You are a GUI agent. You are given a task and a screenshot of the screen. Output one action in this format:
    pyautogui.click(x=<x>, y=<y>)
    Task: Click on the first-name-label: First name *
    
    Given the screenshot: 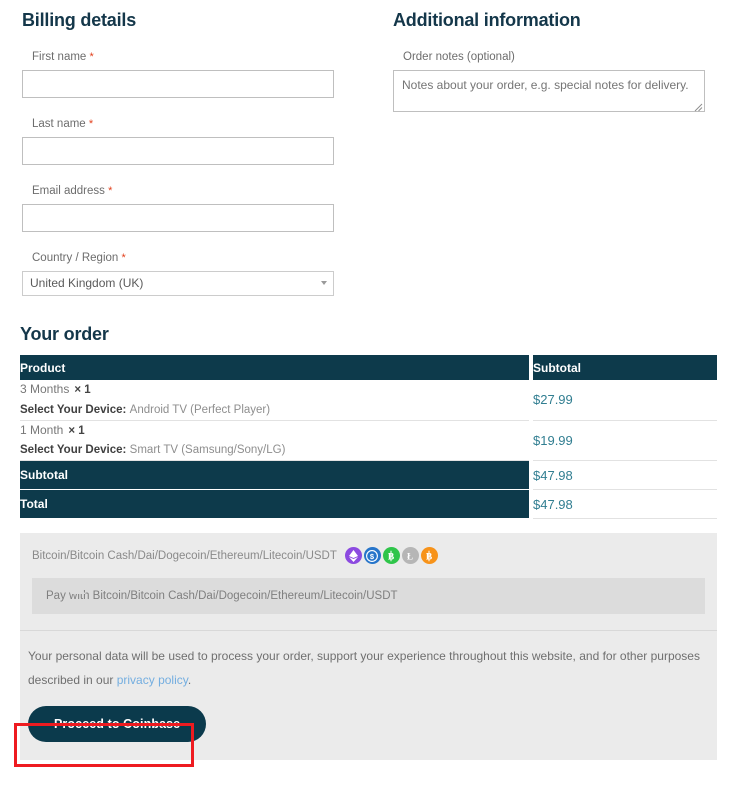 What is the action you would take?
    pyautogui.click(x=206, y=57)
    